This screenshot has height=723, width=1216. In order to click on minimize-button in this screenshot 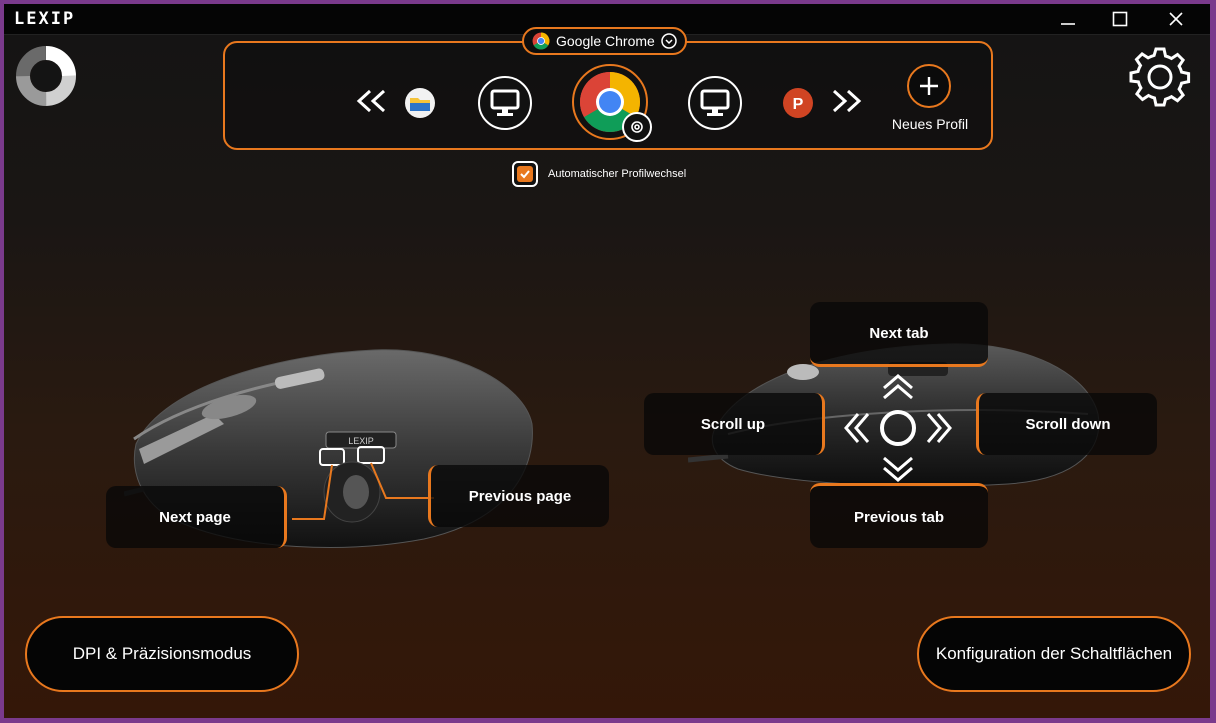, I will do `click(1068, 19)`.